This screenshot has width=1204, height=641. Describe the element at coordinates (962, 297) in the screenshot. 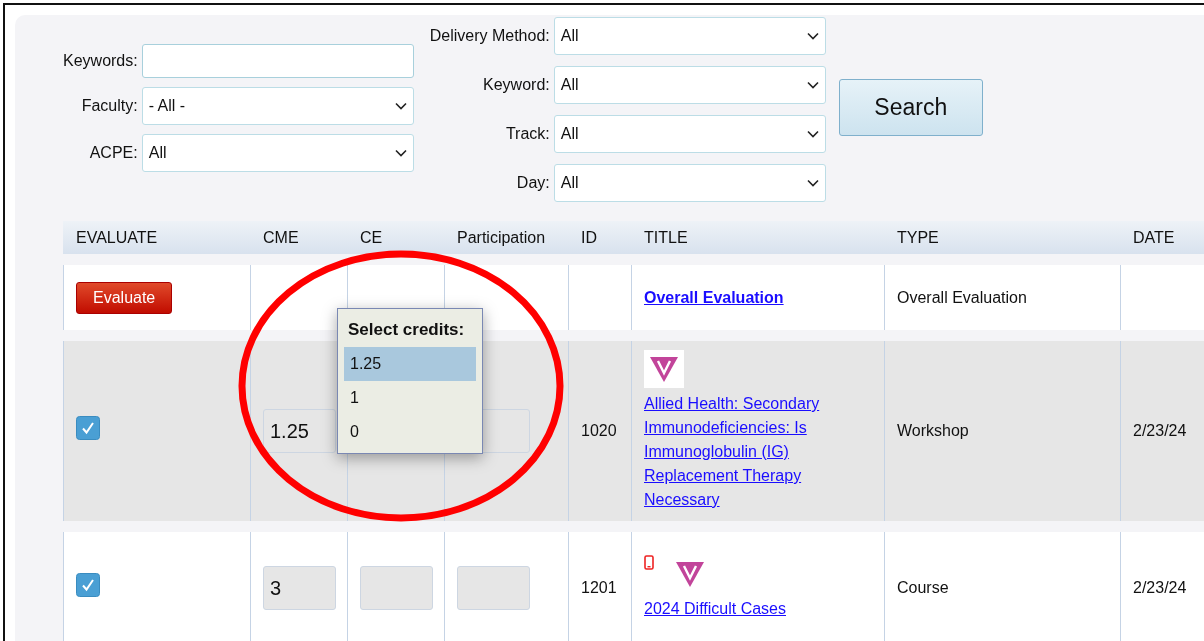

I see `table-cell: Overall Evaluation` at that location.